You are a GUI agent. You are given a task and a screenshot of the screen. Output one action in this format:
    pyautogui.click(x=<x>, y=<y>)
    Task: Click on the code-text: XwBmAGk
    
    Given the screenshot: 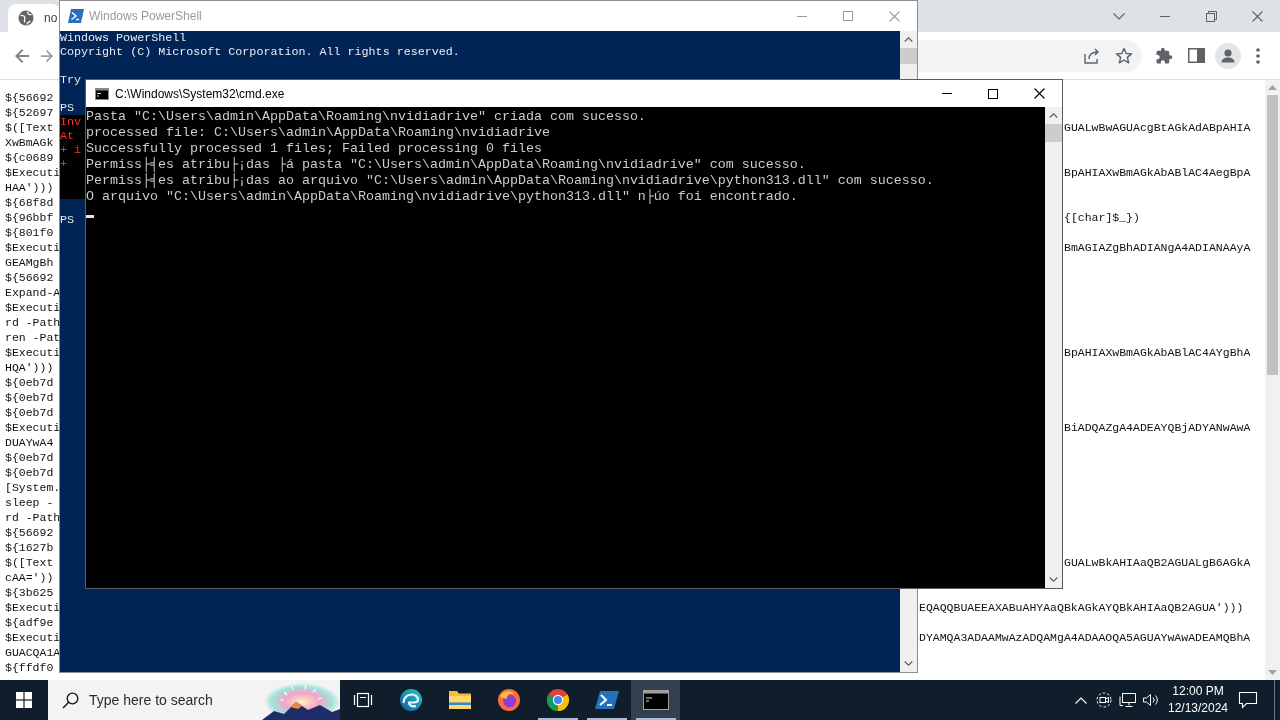 What is the action you would take?
    pyautogui.click(x=29, y=142)
    